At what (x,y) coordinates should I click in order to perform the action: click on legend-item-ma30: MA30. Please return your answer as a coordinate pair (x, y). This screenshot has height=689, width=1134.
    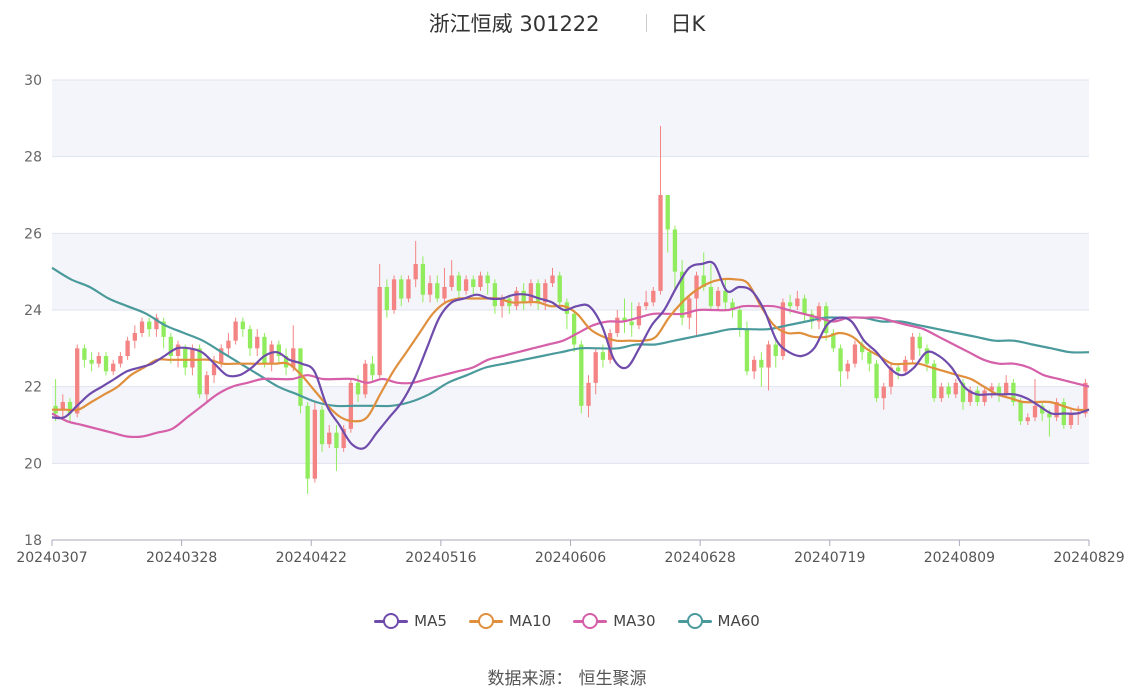
    Looking at the image, I should click on (614, 621).